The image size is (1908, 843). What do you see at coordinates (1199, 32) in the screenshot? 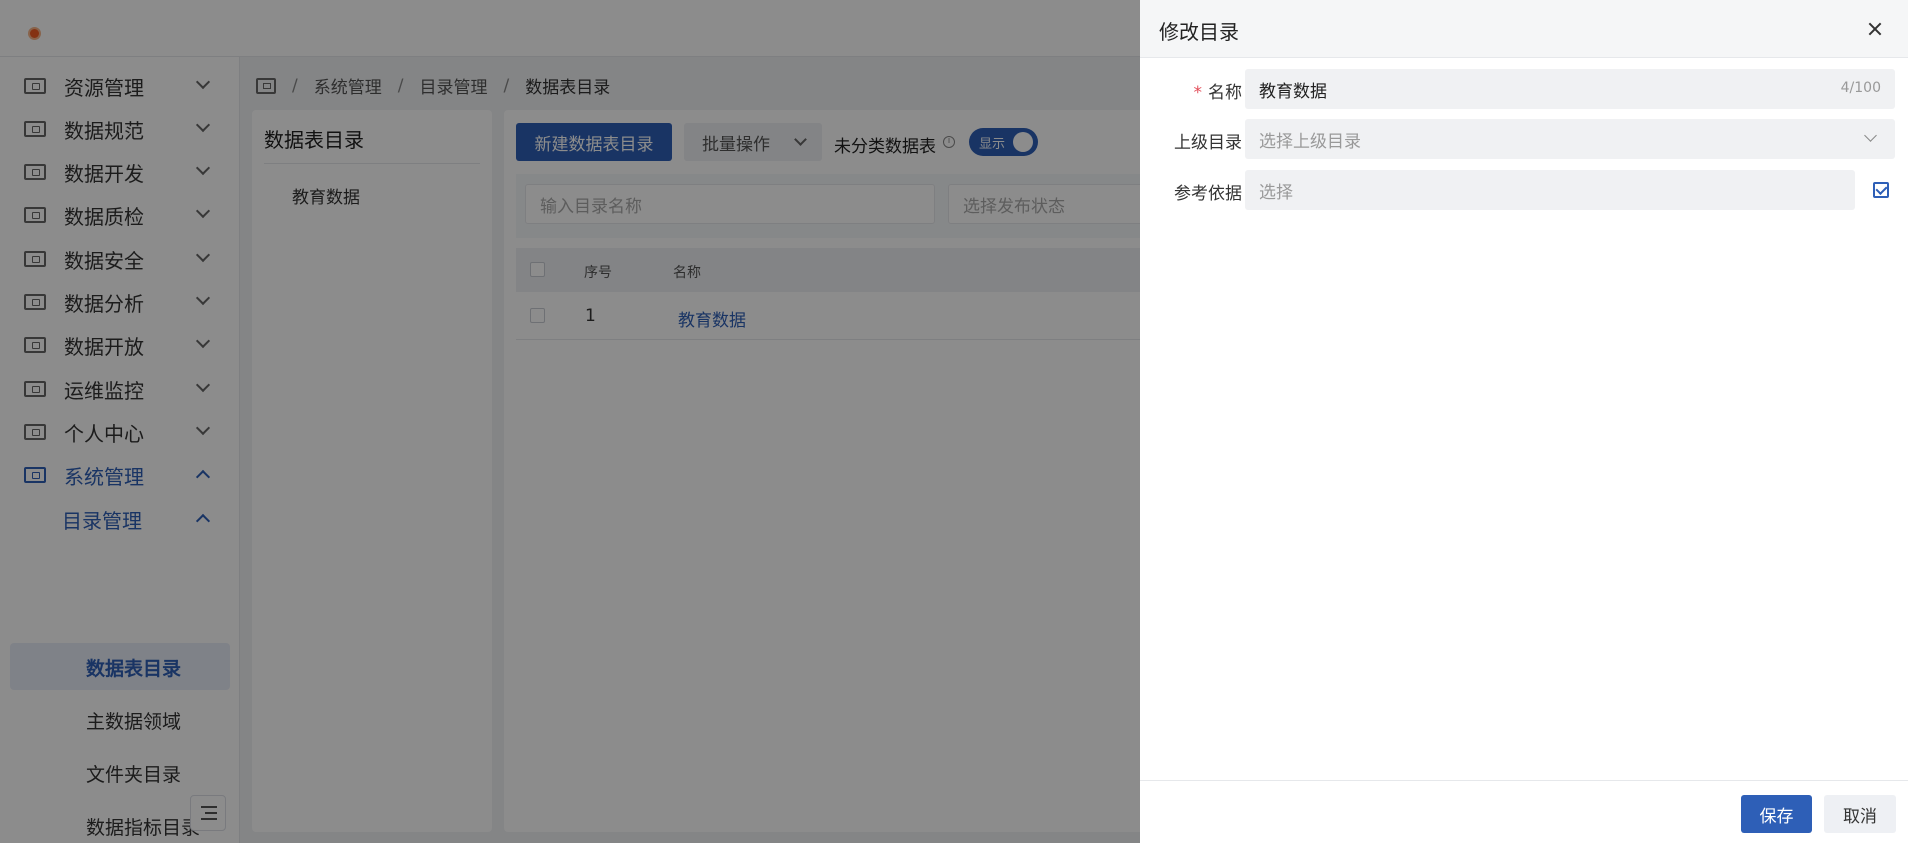
I see `drawer-title: 修改目录` at bounding box center [1199, 32].